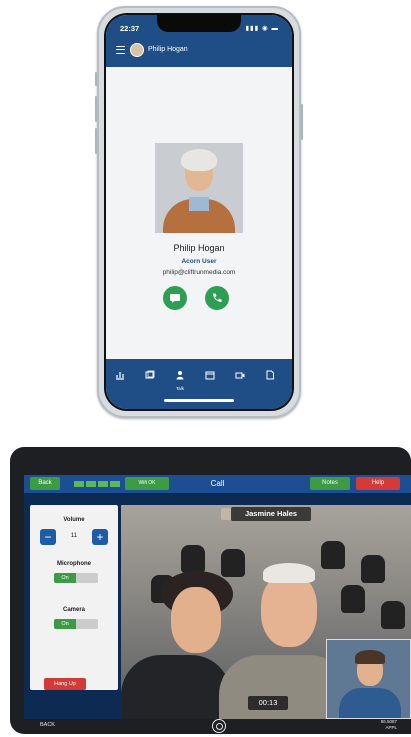  I want to click on call-title: Call, so click(217, 483).